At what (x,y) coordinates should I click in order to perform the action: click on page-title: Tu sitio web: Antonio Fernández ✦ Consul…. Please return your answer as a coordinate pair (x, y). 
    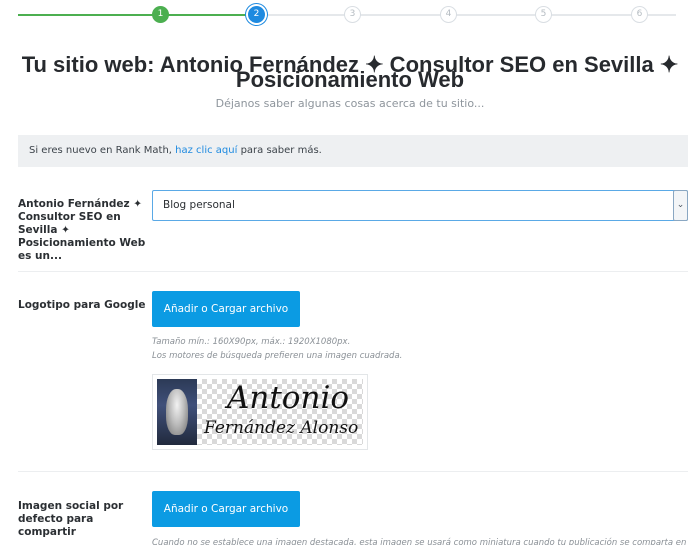
    Looking at the image, I should click on (350, 72).